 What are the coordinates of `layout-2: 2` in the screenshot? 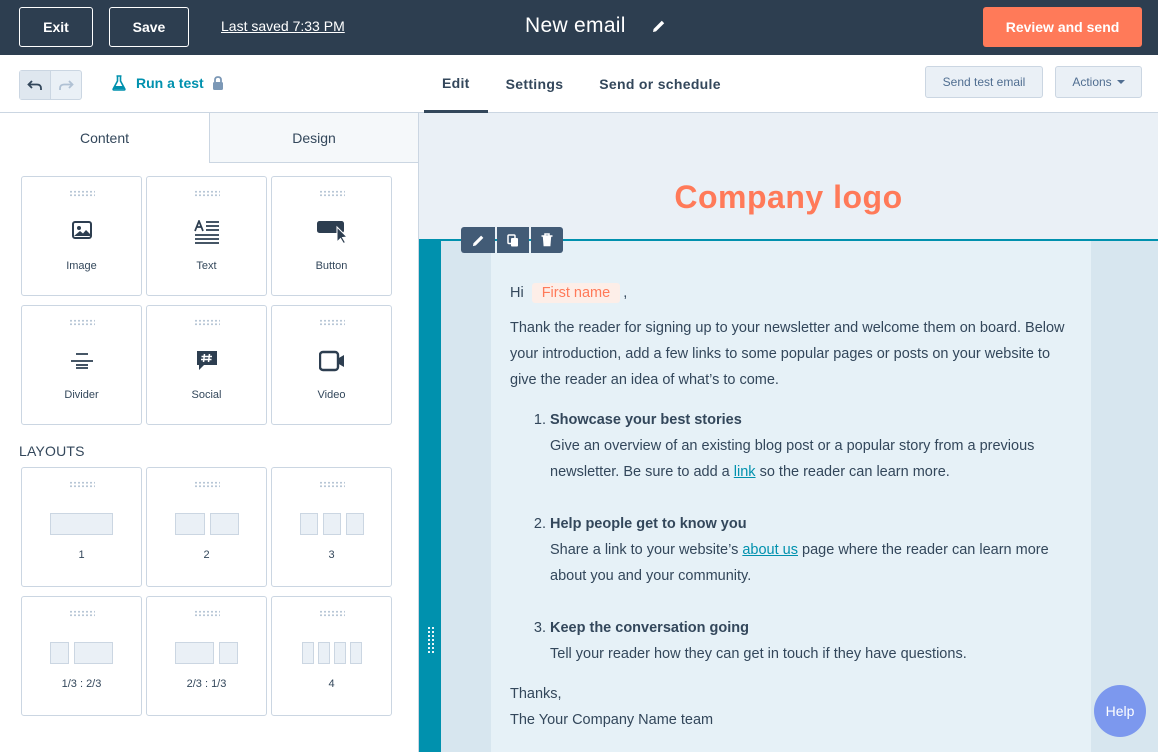 It's located at (206, 527).